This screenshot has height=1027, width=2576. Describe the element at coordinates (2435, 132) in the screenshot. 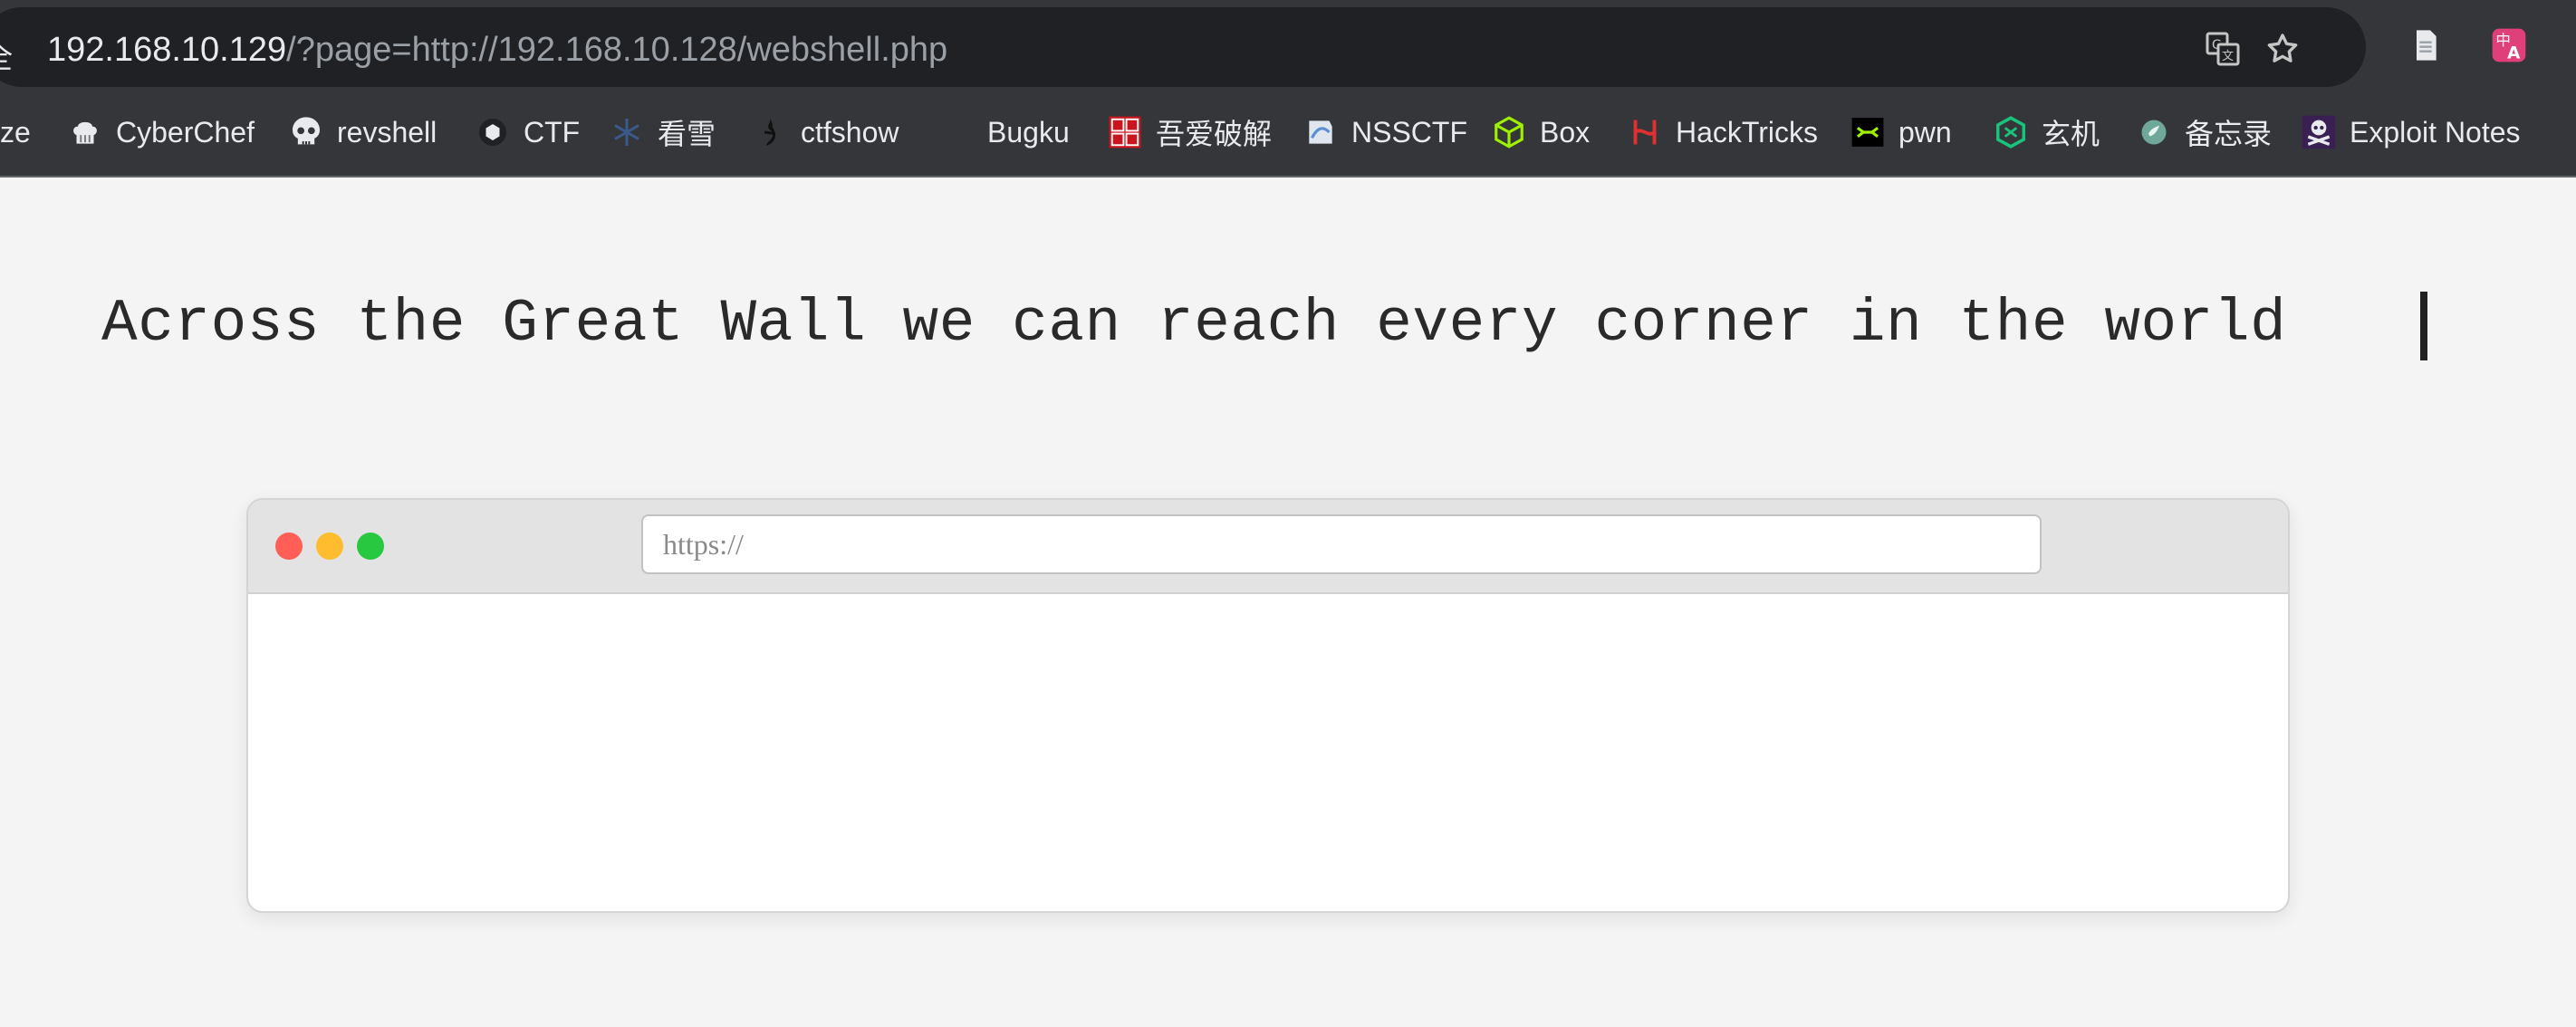

I see `bookmark-label: Exploit Notes` at that location.